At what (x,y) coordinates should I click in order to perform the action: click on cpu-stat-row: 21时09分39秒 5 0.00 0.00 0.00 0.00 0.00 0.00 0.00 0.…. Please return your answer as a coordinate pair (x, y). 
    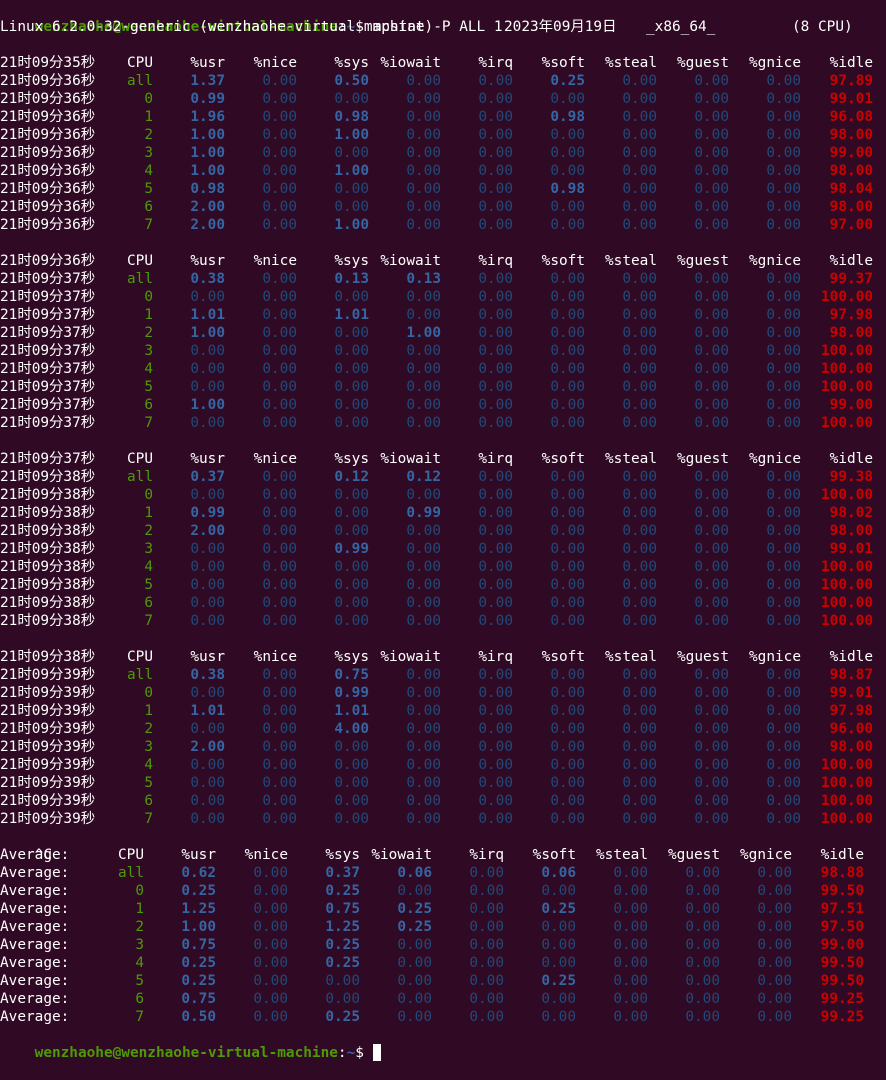
    Looking at the image, I should click on (443, 783).